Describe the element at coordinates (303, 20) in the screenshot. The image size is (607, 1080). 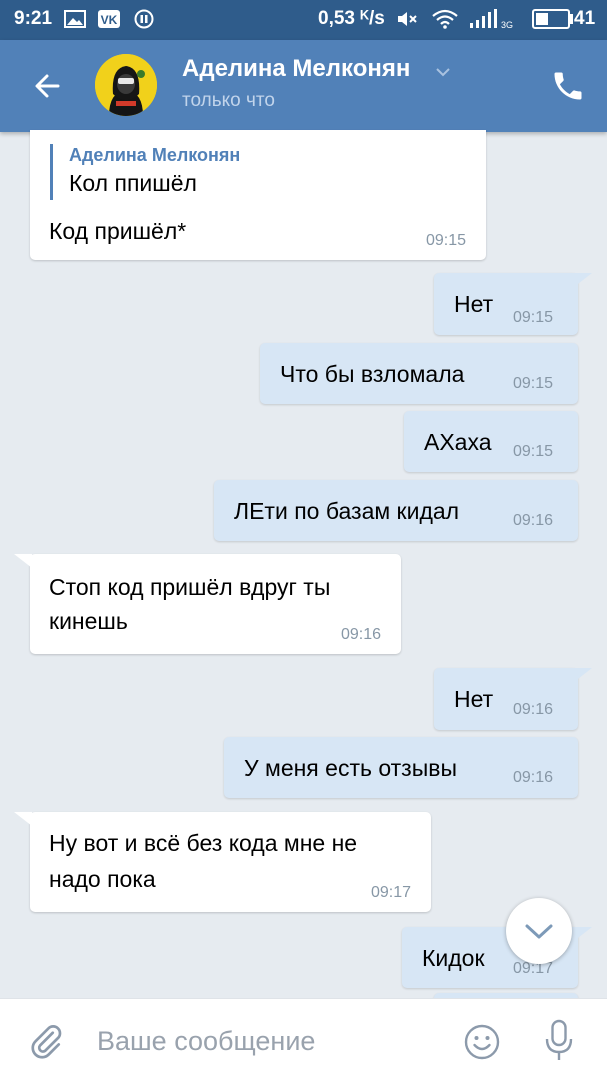
I see `status-bar: 9:21 VK 0,53 ᴷ/s 3G 41` at that location.